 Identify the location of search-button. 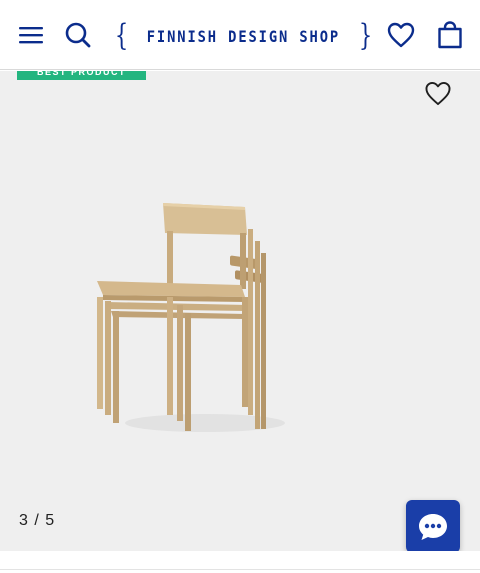
(78, 35).